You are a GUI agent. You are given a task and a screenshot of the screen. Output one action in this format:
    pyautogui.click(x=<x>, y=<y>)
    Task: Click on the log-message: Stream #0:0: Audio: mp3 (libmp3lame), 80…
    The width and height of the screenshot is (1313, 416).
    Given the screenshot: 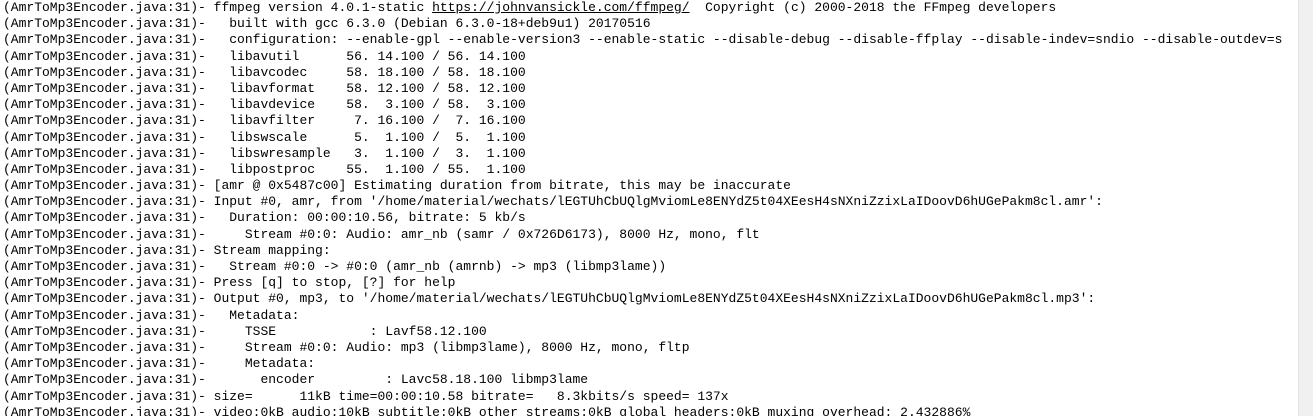 What is the action you would take?
    pyautogui.click(x=451, y=347)
    